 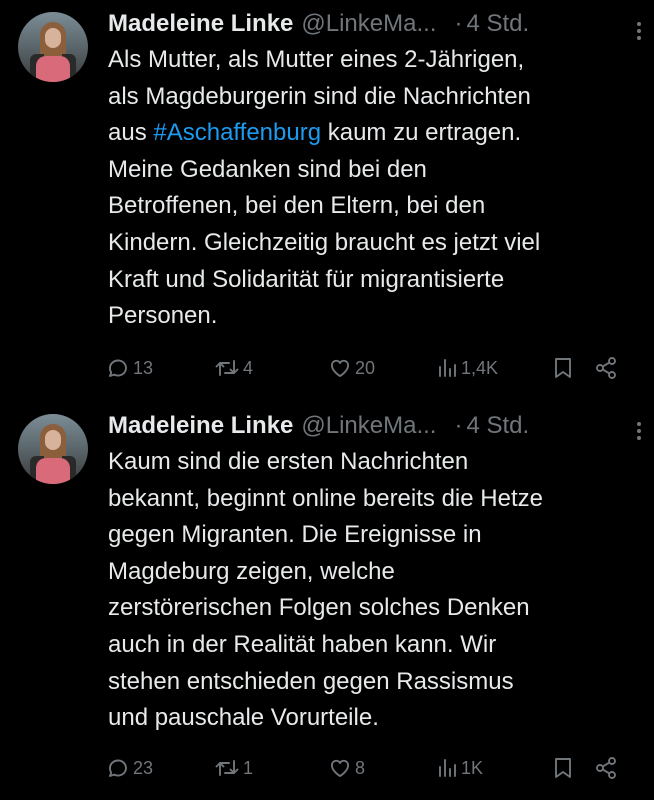 What do you see at coordinates (267, 169) in the screenshot?
I see `tweet-text-line: Meine Gedanken sind bei den` at bounding box center [267, 169].